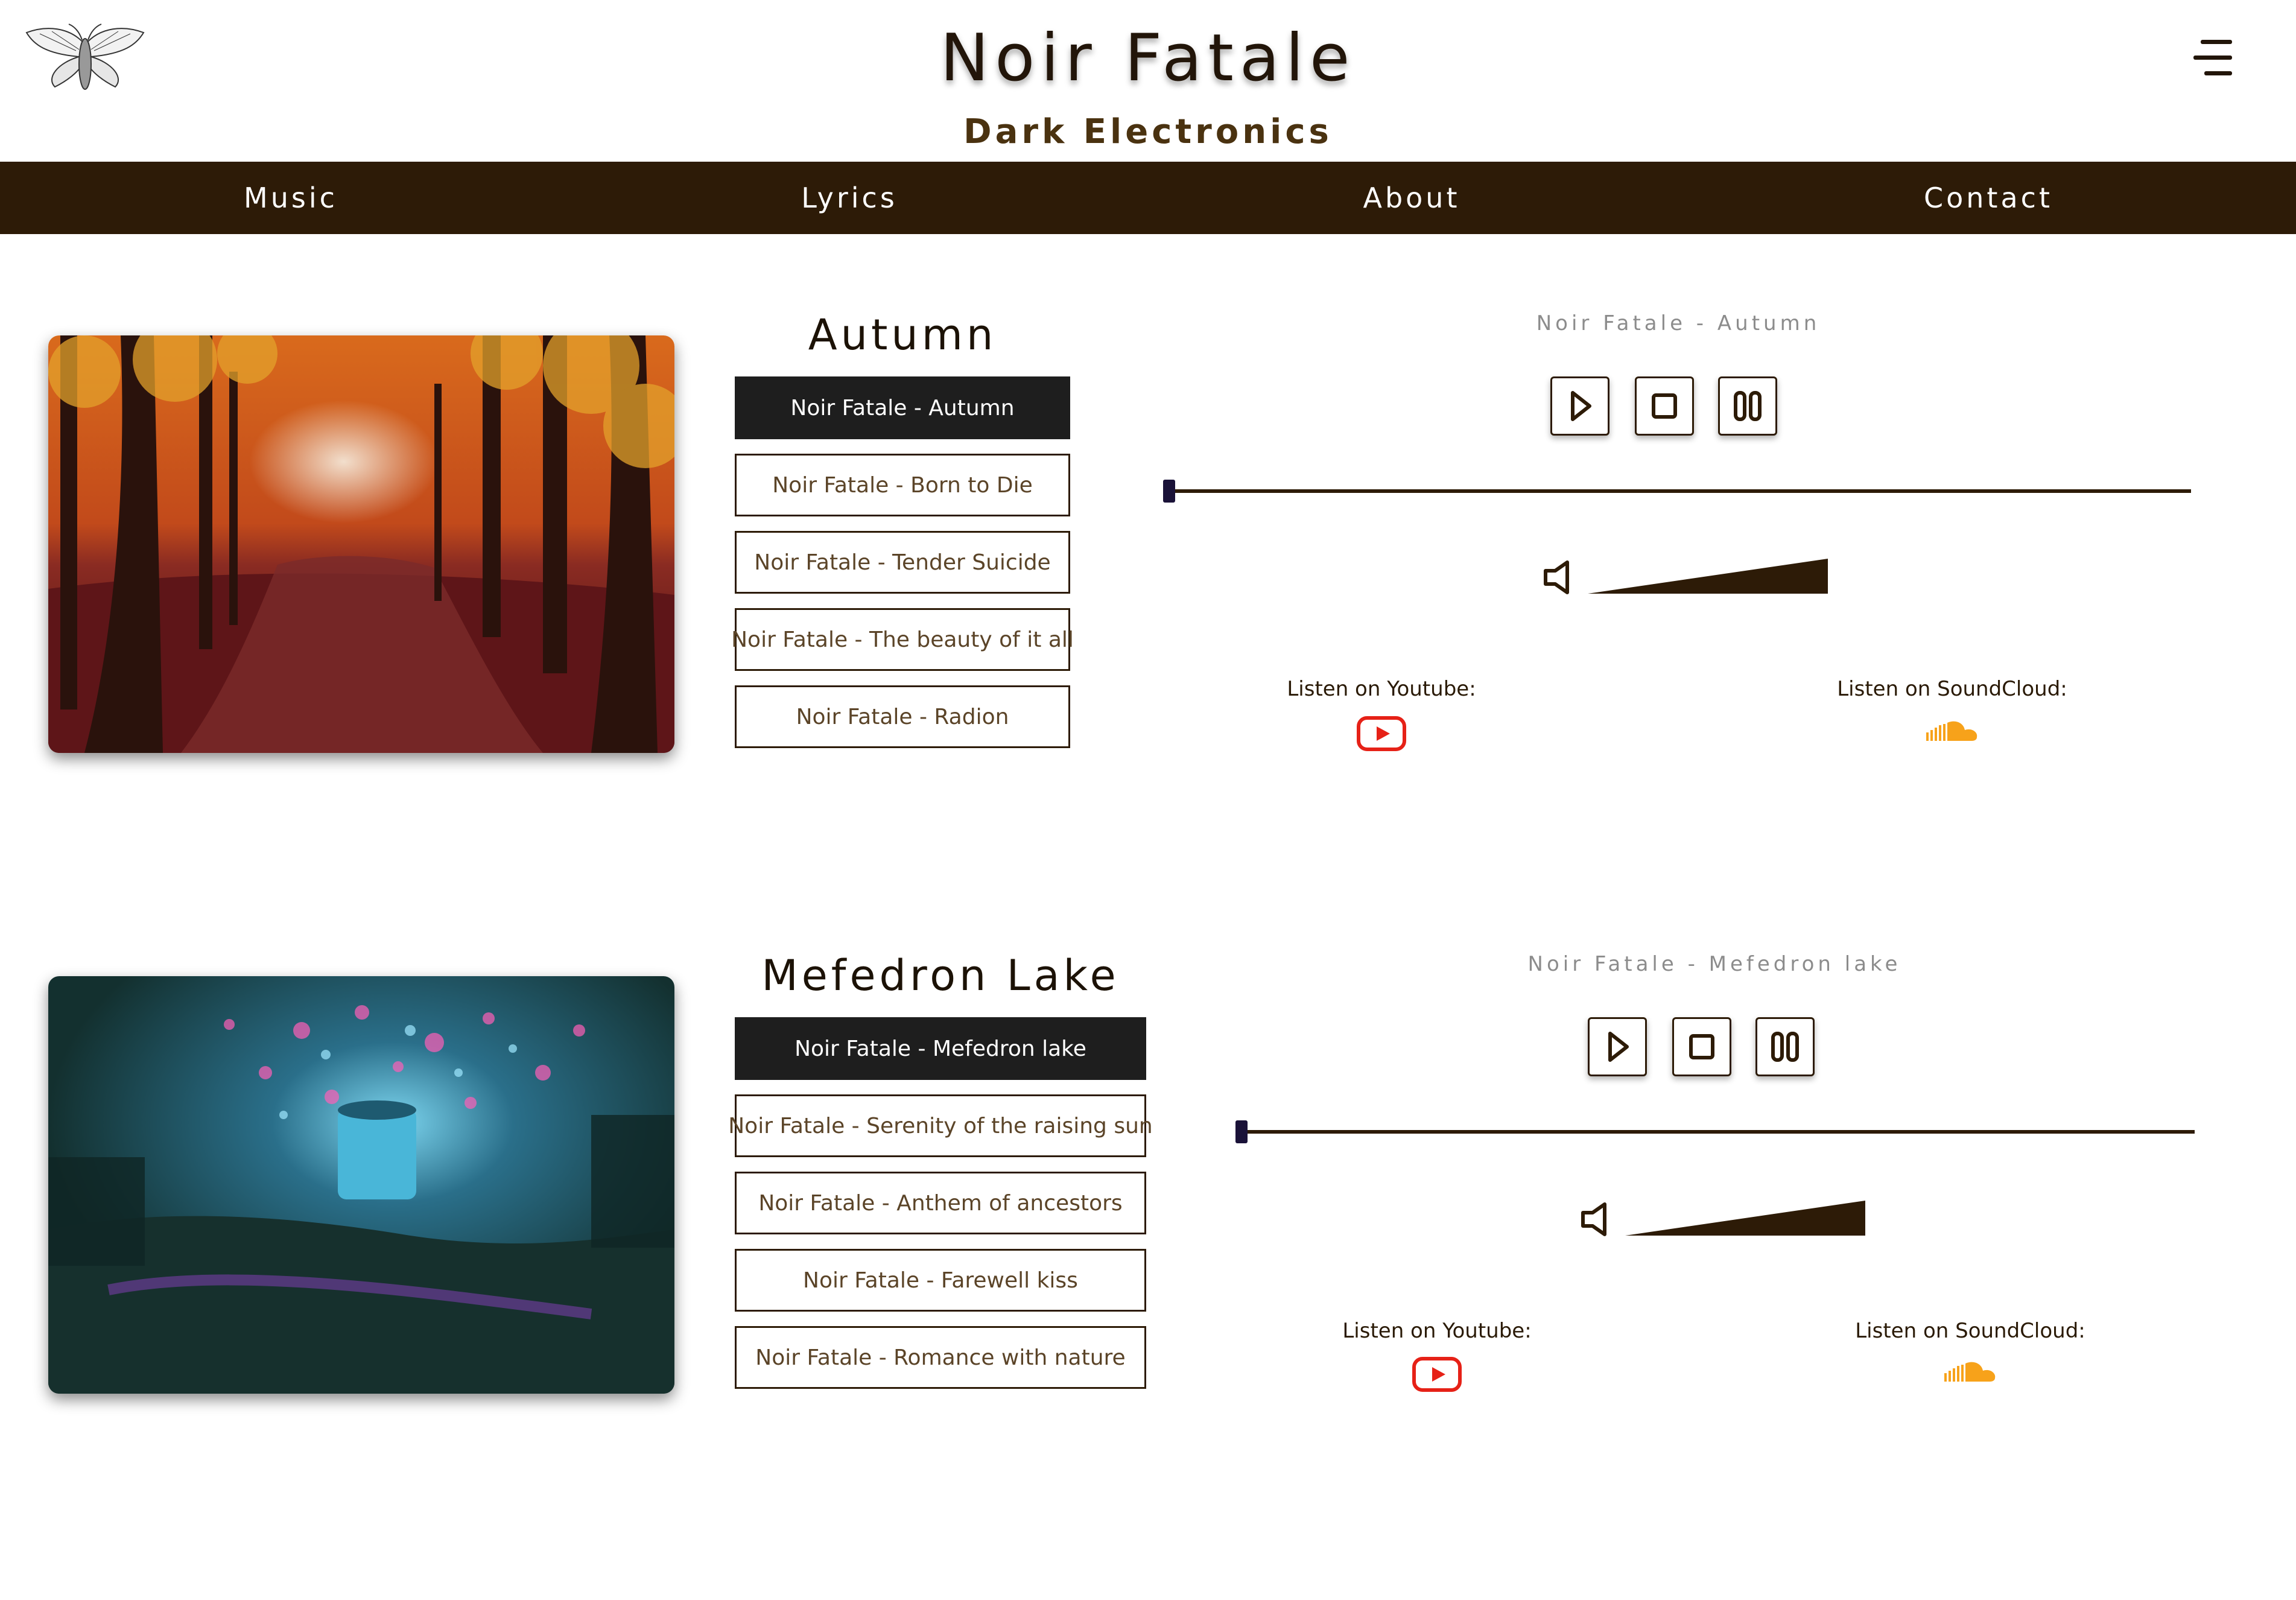  What do you see at coordinates (361, 544) in the screenshot?
I see `album-cover-autumn` at bounding box center [361, 544].